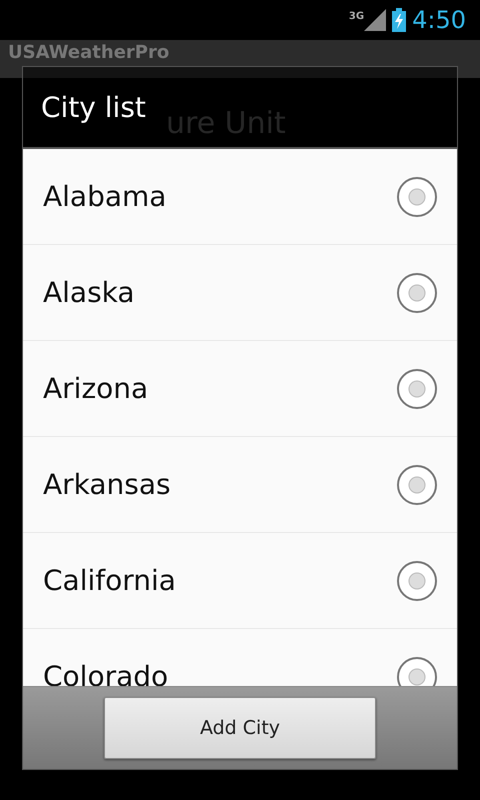  Describe the element at coordinates (240, 197) in the screenshot. I see `list-item: Alabama` at that location.